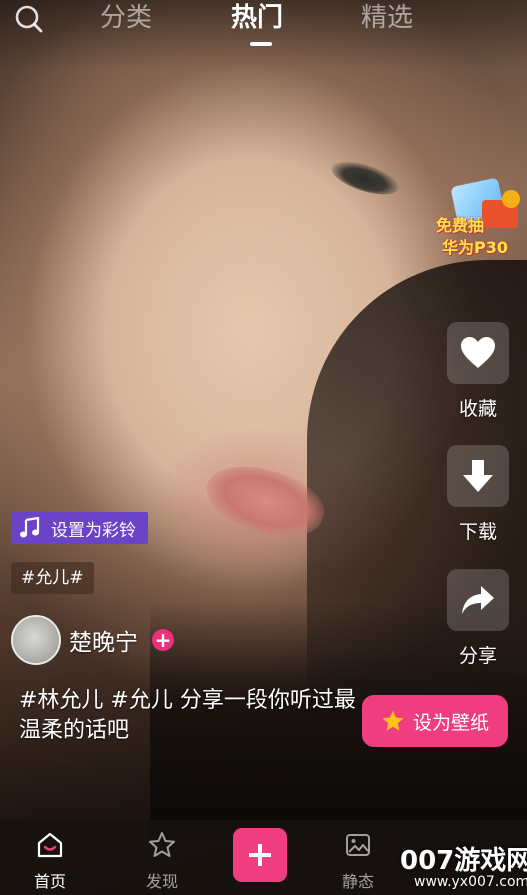  What do you see at coordinates (50, 861) in the screenshot?
I see `nav-item-home: 首页` at bounding box center [50, 861].